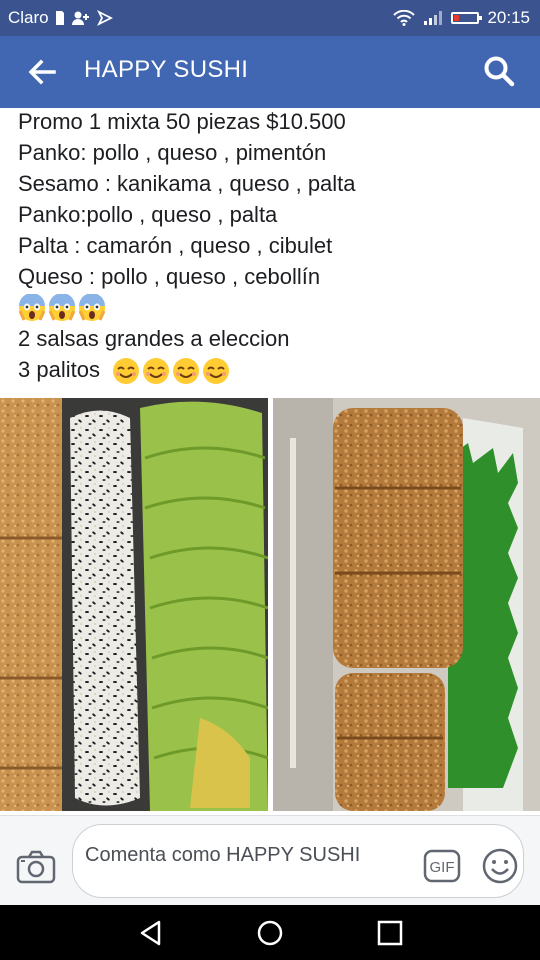 The height and width of the screenshot is (960, 540). I want to click on nav-recents-icon, so click(390, 933).